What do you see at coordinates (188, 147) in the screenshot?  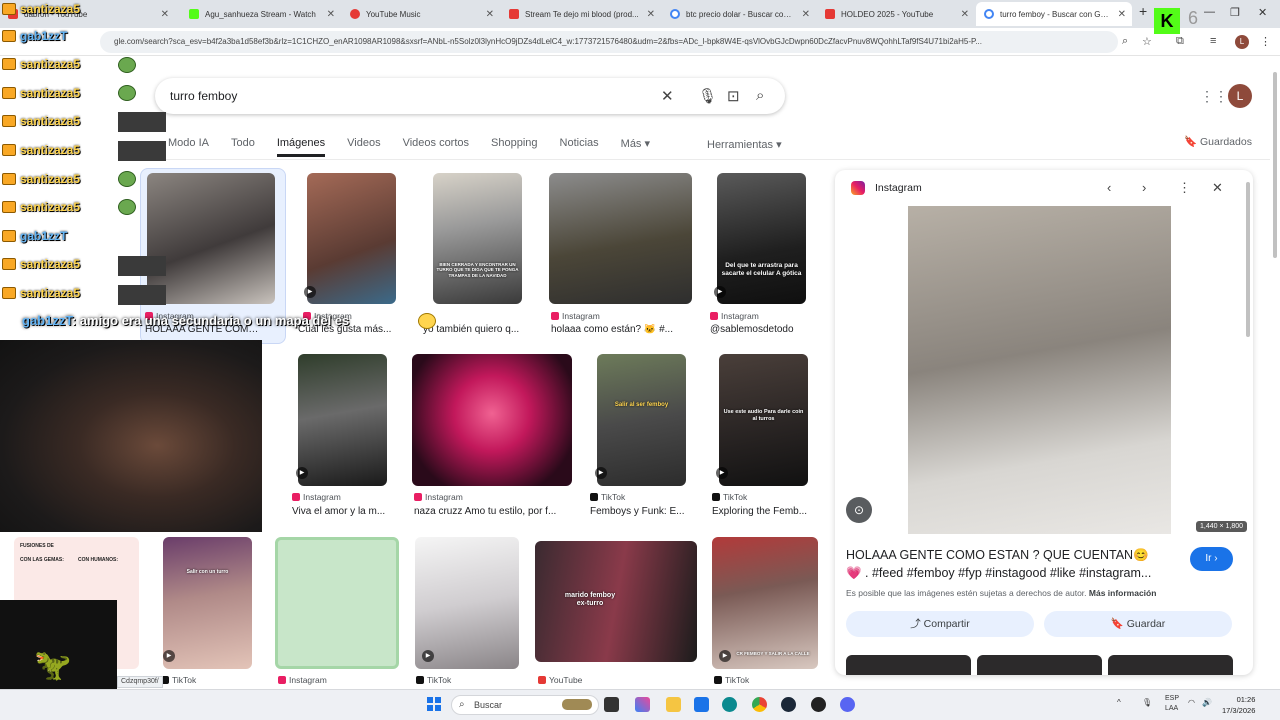 I see `tab-modo-ia: Modo IA` at bounding box center [188, 147].